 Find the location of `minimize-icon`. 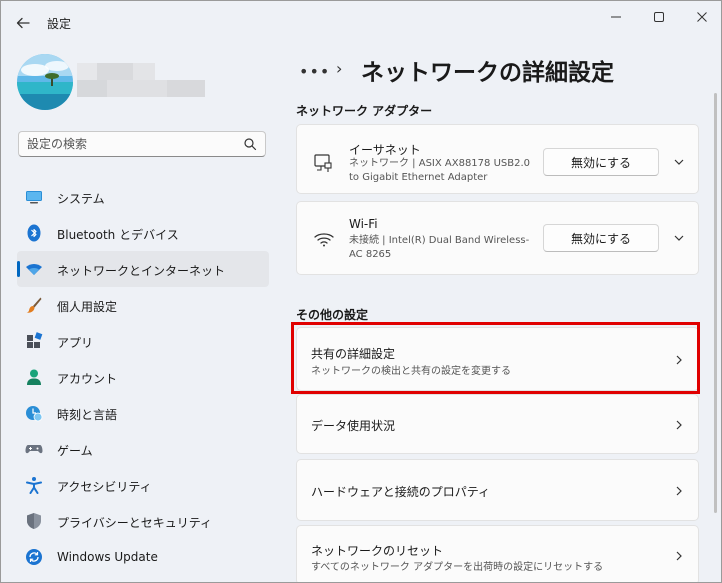

minimize-icon is located at coordinates (616, 17).